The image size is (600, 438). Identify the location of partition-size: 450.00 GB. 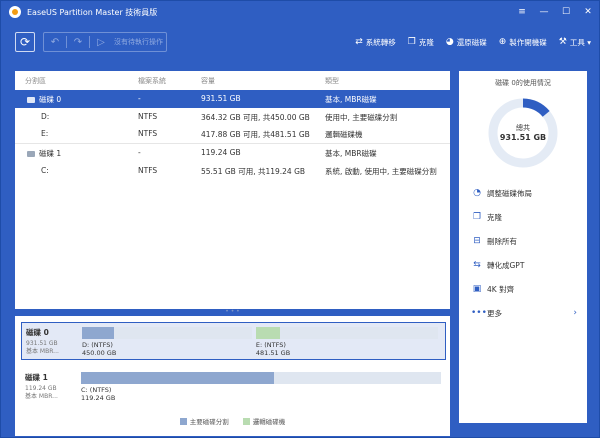
(99, 353).